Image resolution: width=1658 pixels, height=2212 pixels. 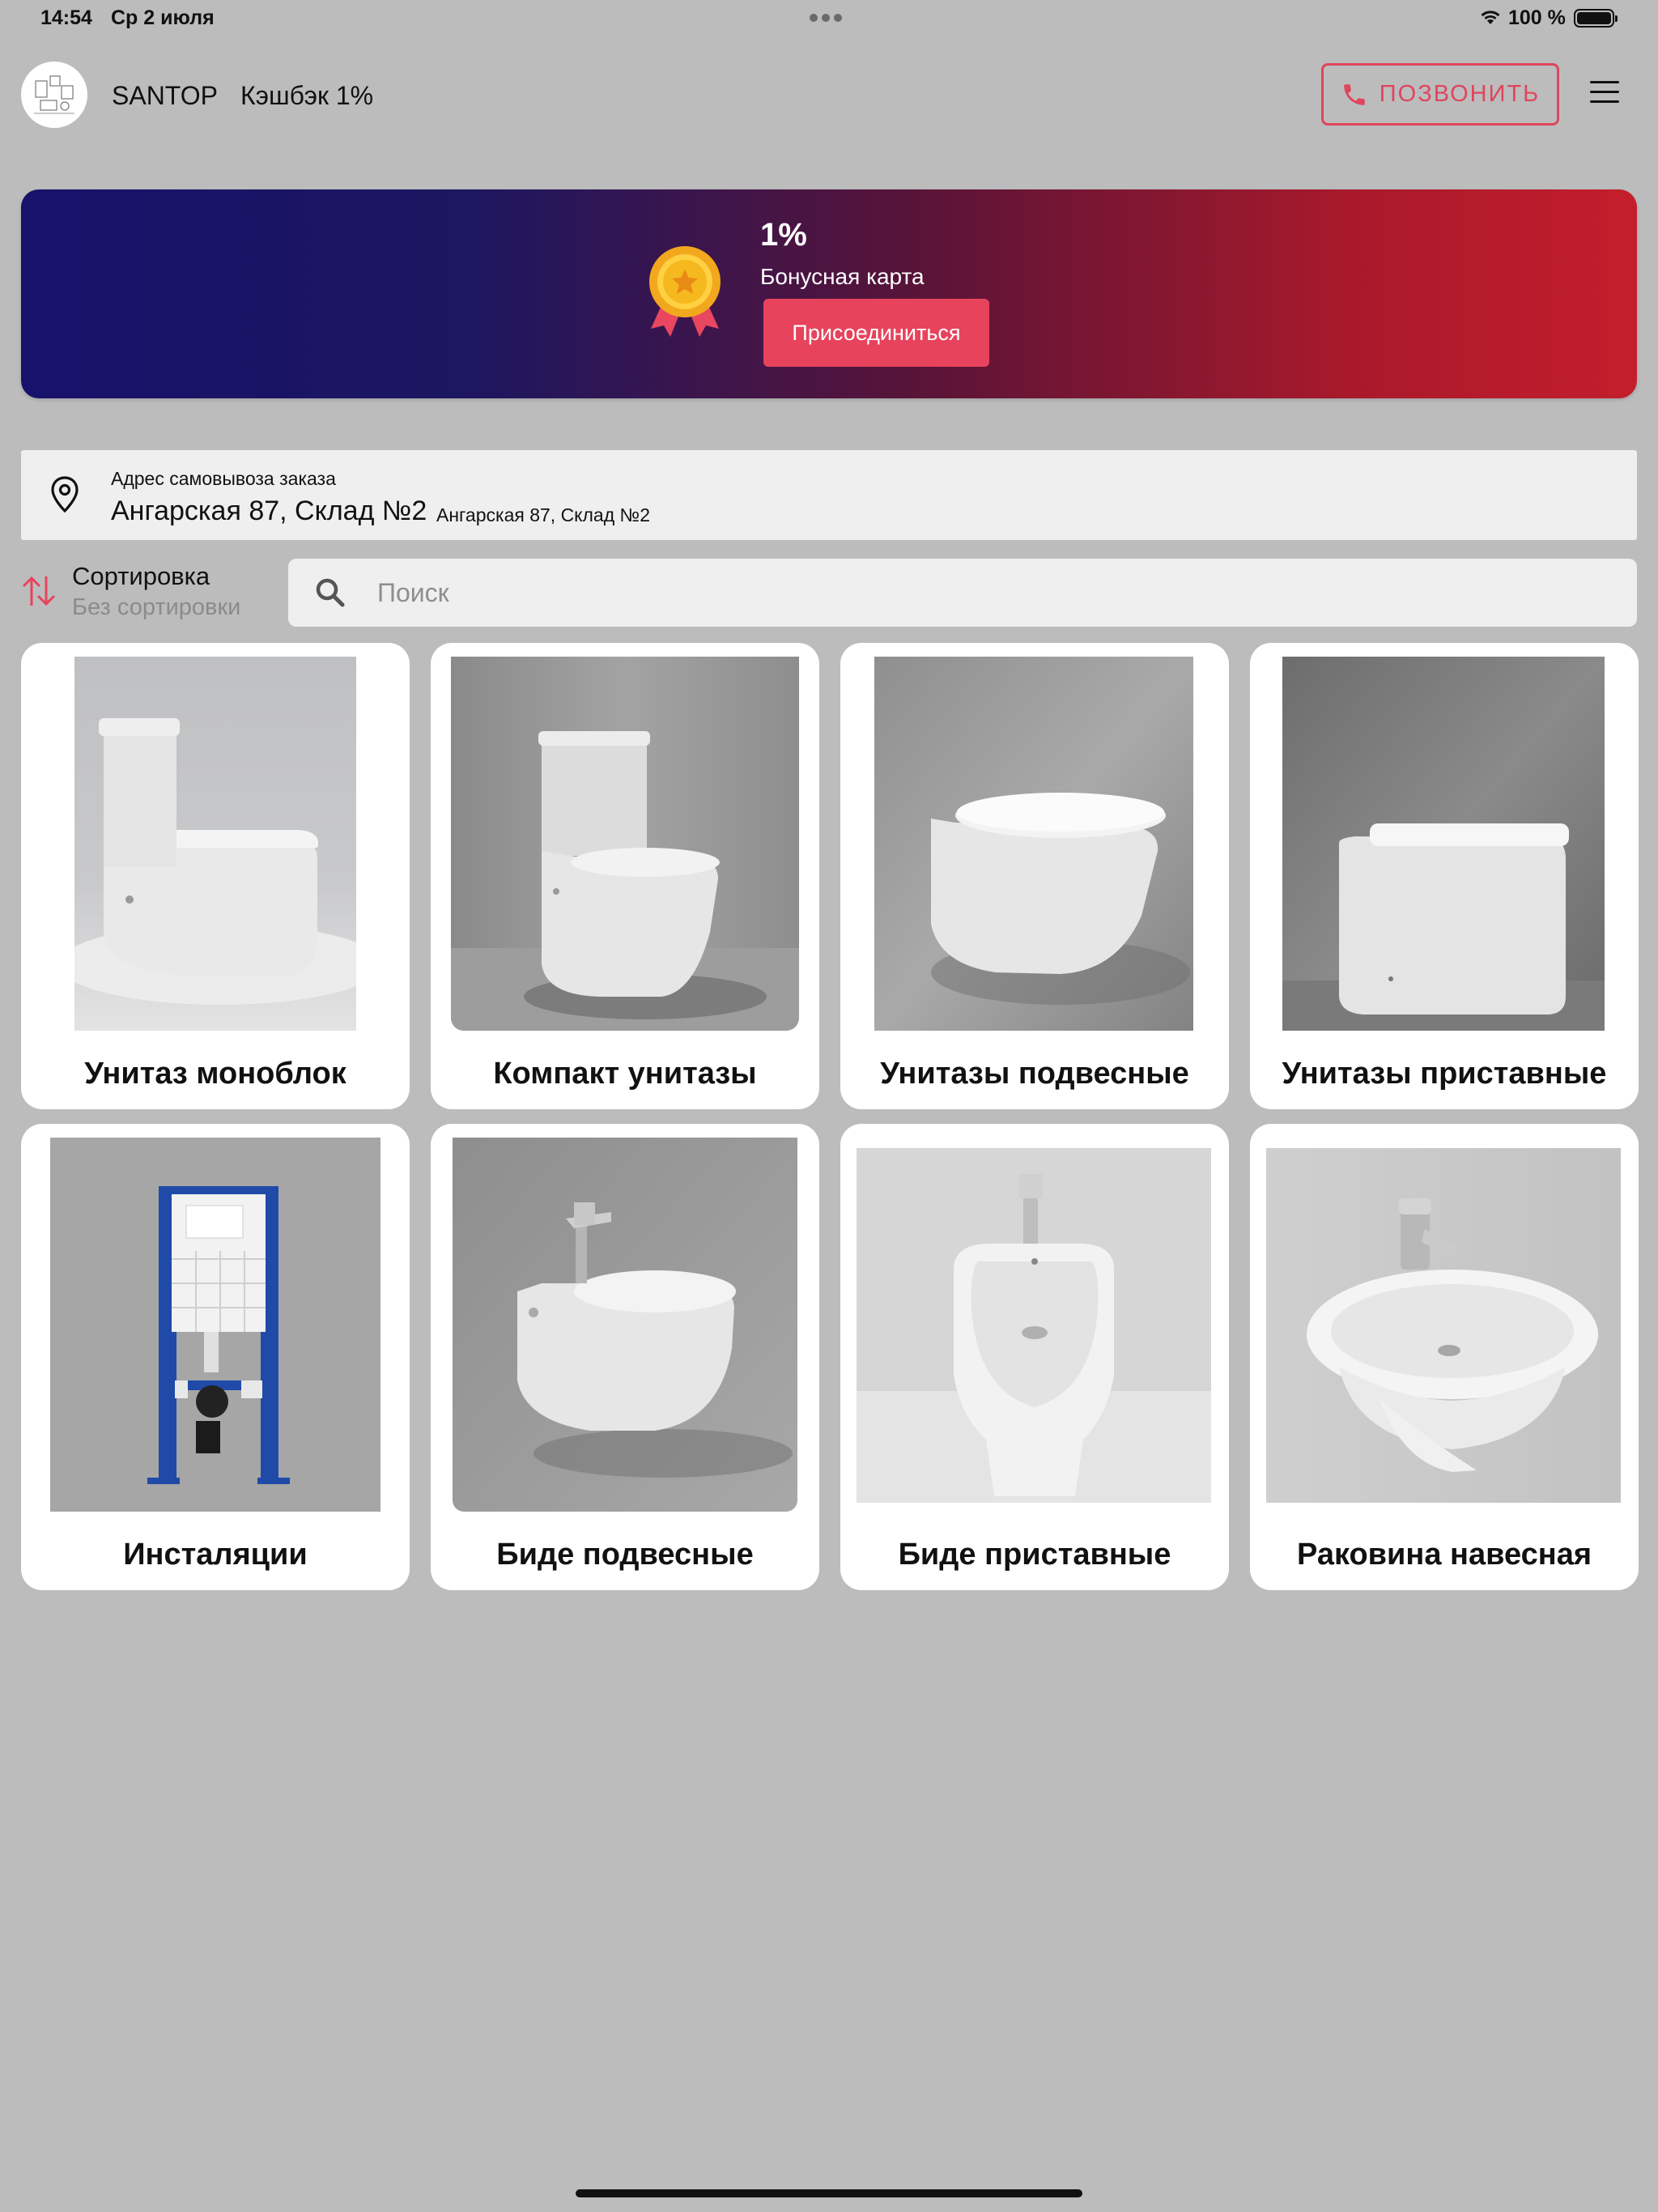 I want to click on wall-sink-image, so click(x=1443, y=1326).